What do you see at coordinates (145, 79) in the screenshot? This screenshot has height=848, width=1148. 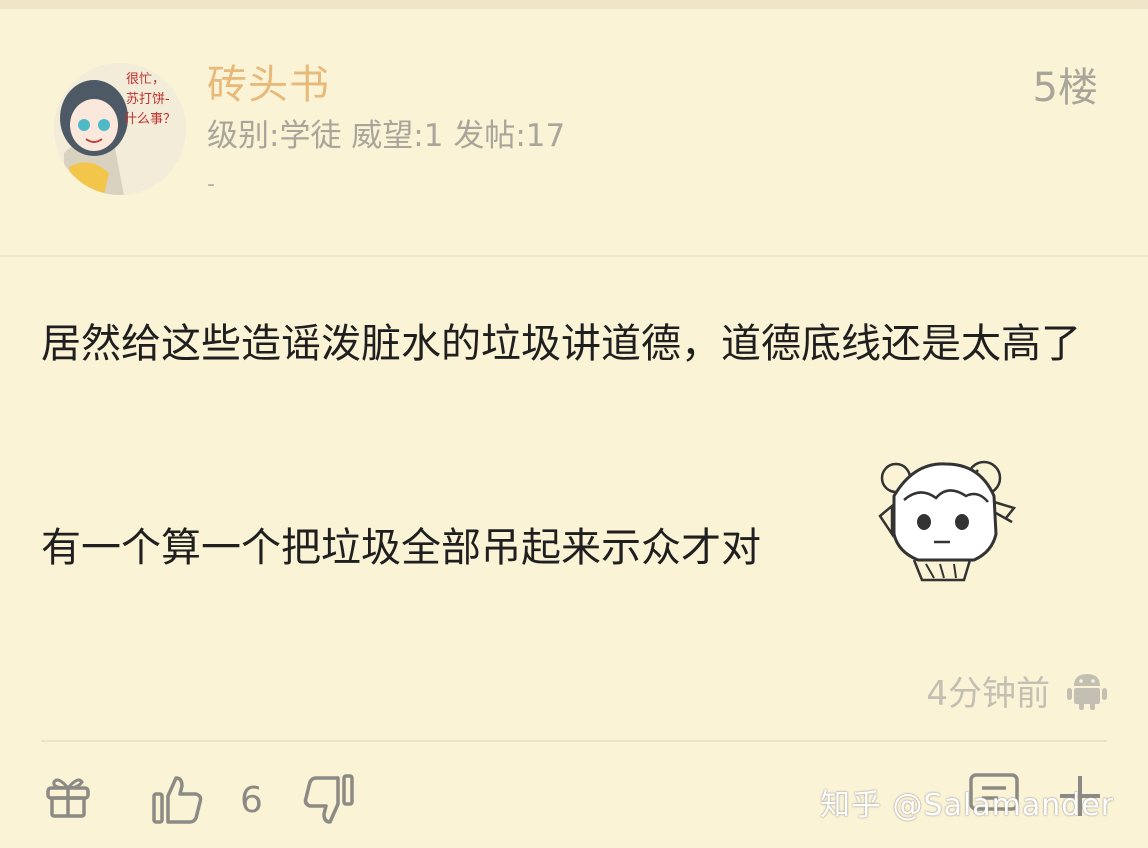 I see `avatar-text-1: 很忙，` at bounding box center [145, 79].